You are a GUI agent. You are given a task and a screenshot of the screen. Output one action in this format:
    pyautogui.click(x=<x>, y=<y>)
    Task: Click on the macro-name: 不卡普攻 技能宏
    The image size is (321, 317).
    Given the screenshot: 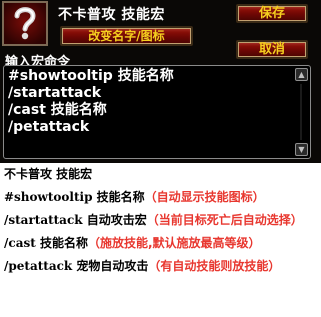 What is the action you would take?
    pyautogui.click(x=111, y=15)
    